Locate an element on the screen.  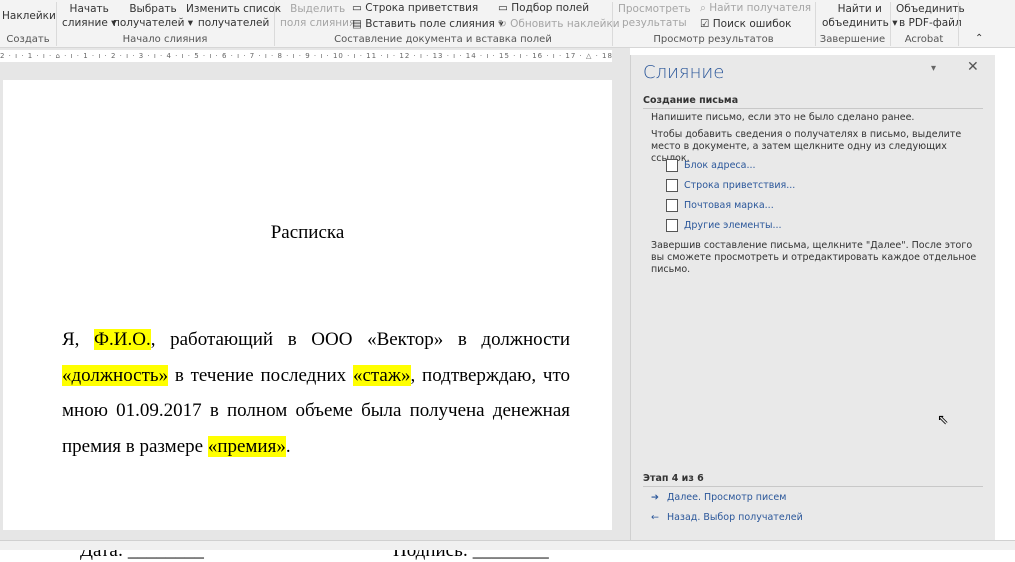
address-block-icon is located at coordinates (672, 165).